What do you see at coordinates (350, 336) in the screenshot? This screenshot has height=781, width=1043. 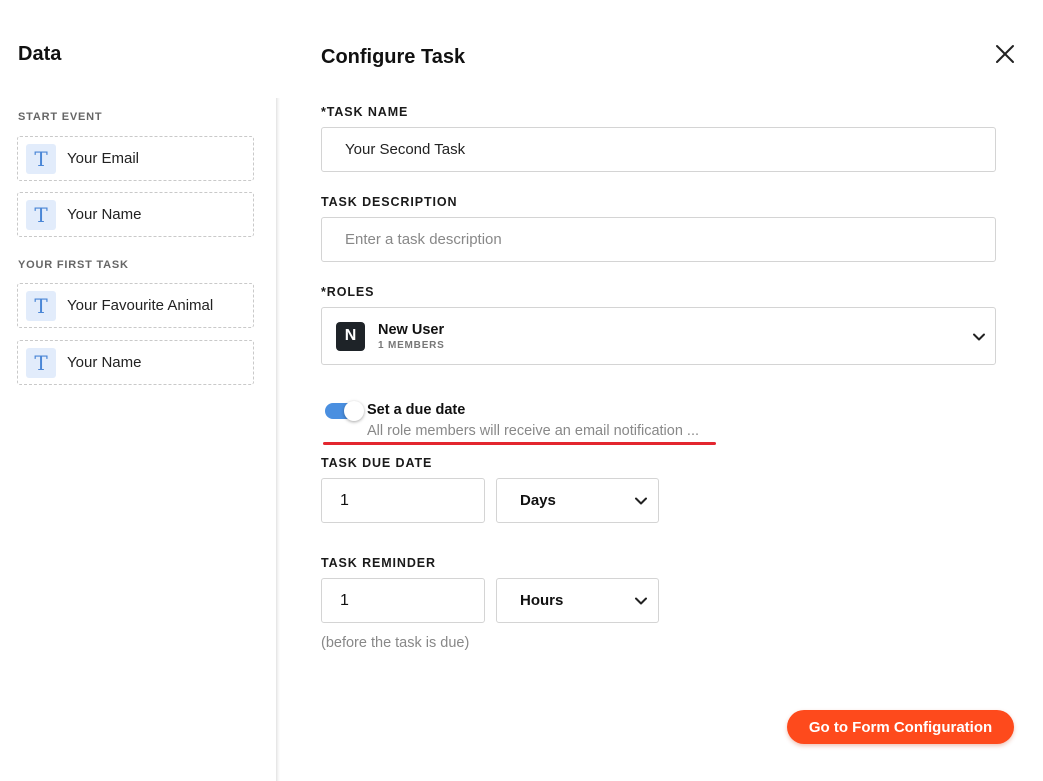 I see `role-avatar: N` at bounding box center [350, 336].